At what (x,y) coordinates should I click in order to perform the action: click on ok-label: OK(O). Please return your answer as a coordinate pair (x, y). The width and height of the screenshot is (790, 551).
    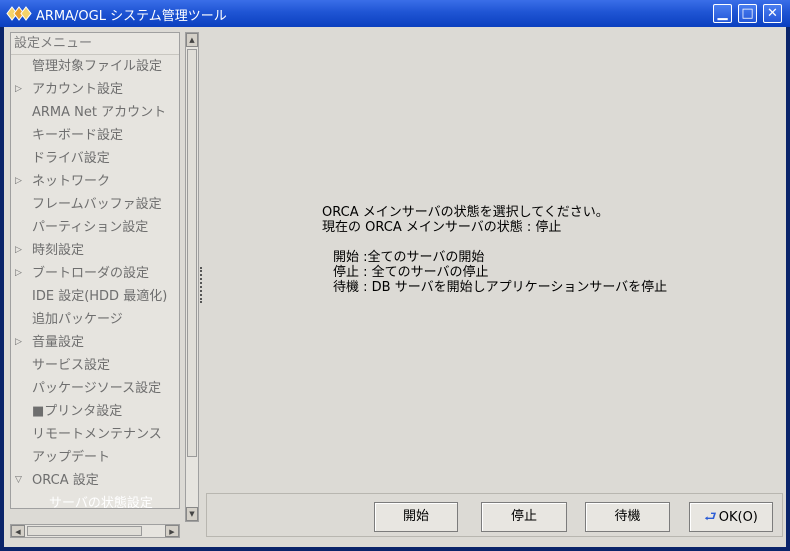
    Looking at the image, I should click on (738, 517).